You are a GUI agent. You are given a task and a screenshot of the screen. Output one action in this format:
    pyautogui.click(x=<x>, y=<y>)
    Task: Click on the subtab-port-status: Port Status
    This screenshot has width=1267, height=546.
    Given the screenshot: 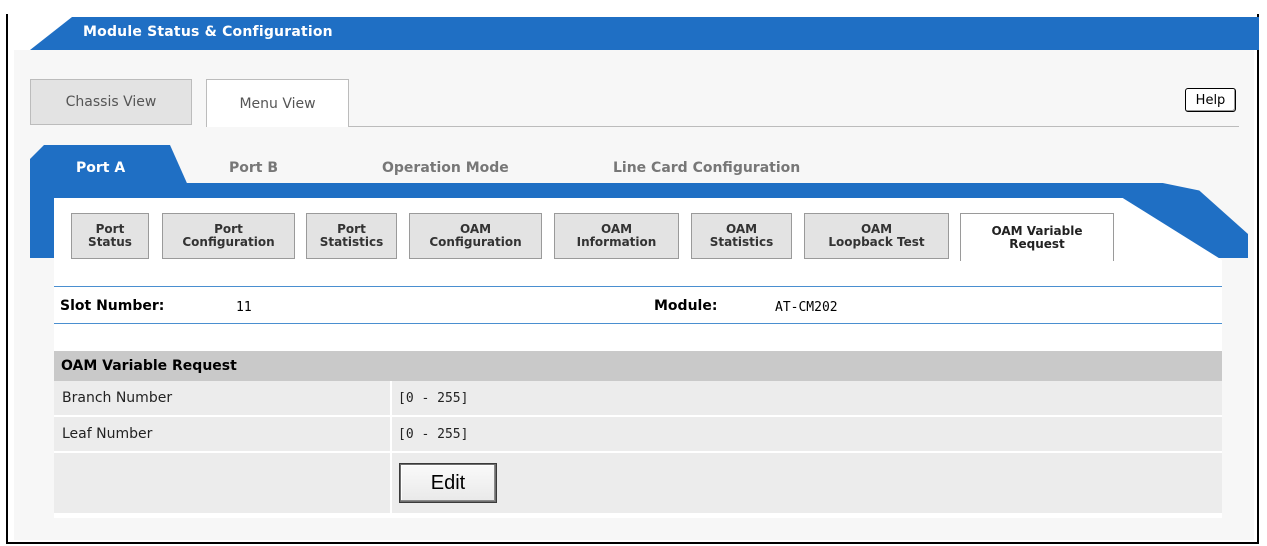 What is the action you would take?
    pyautogui.click(x=110, y=236)
    